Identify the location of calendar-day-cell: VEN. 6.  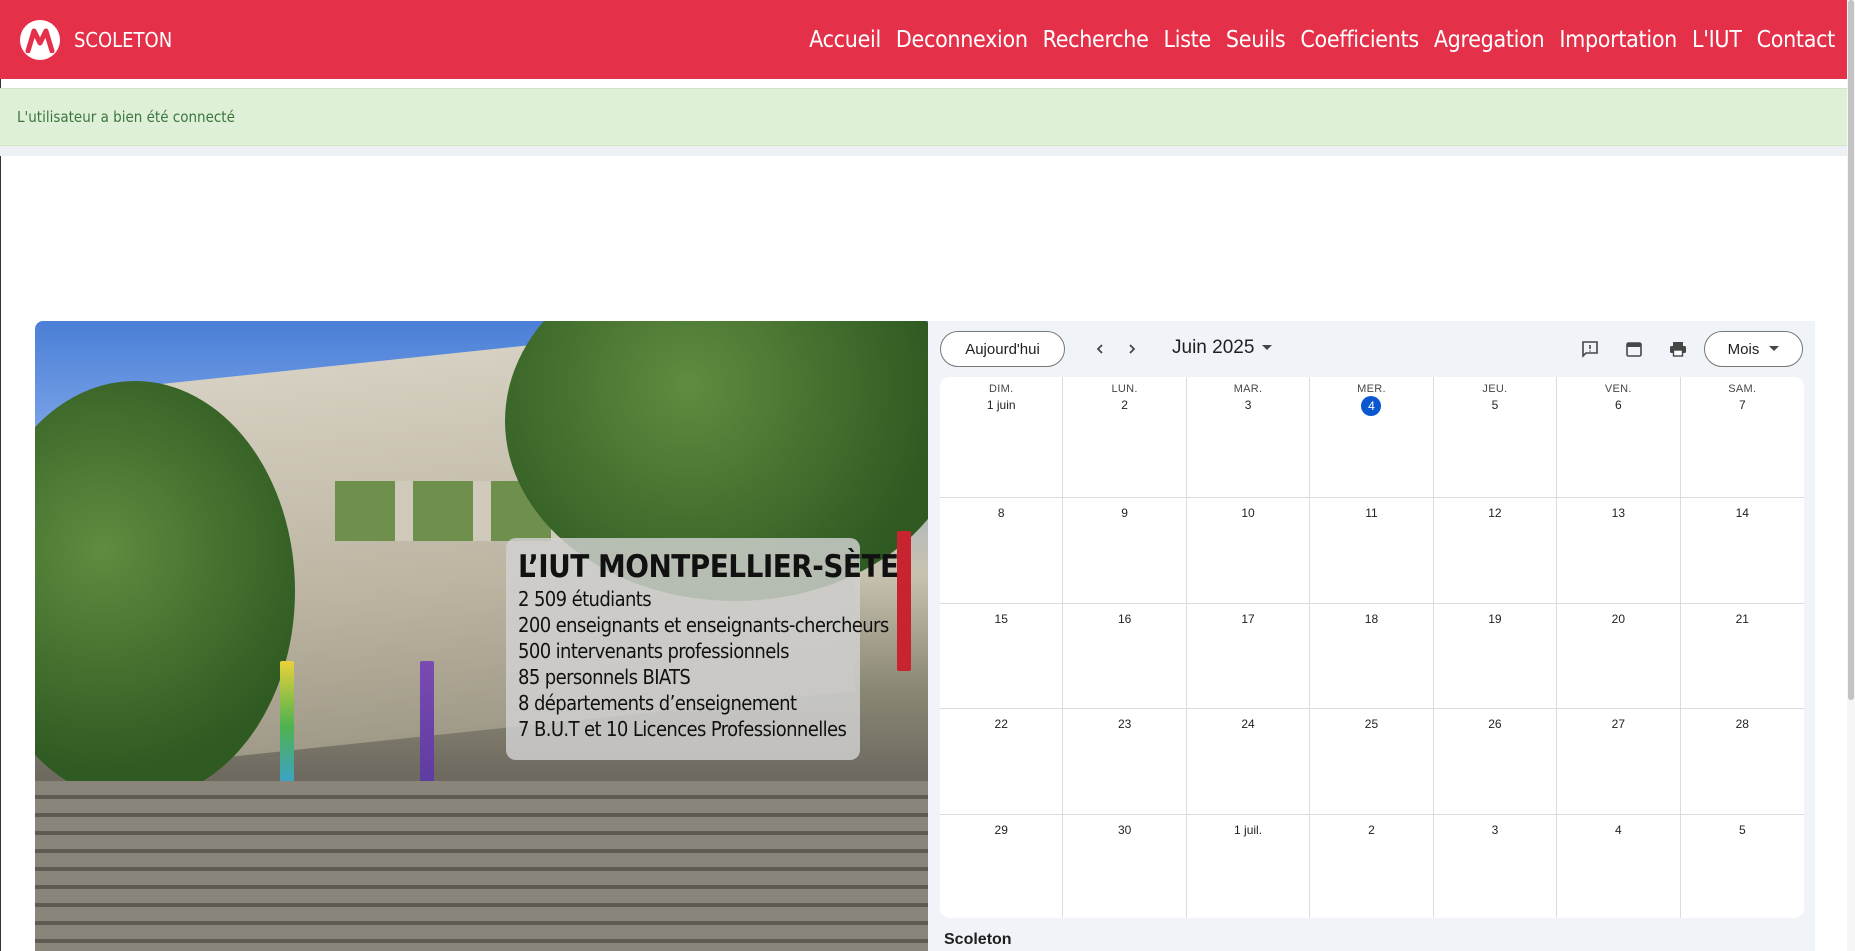
(1619, 437).